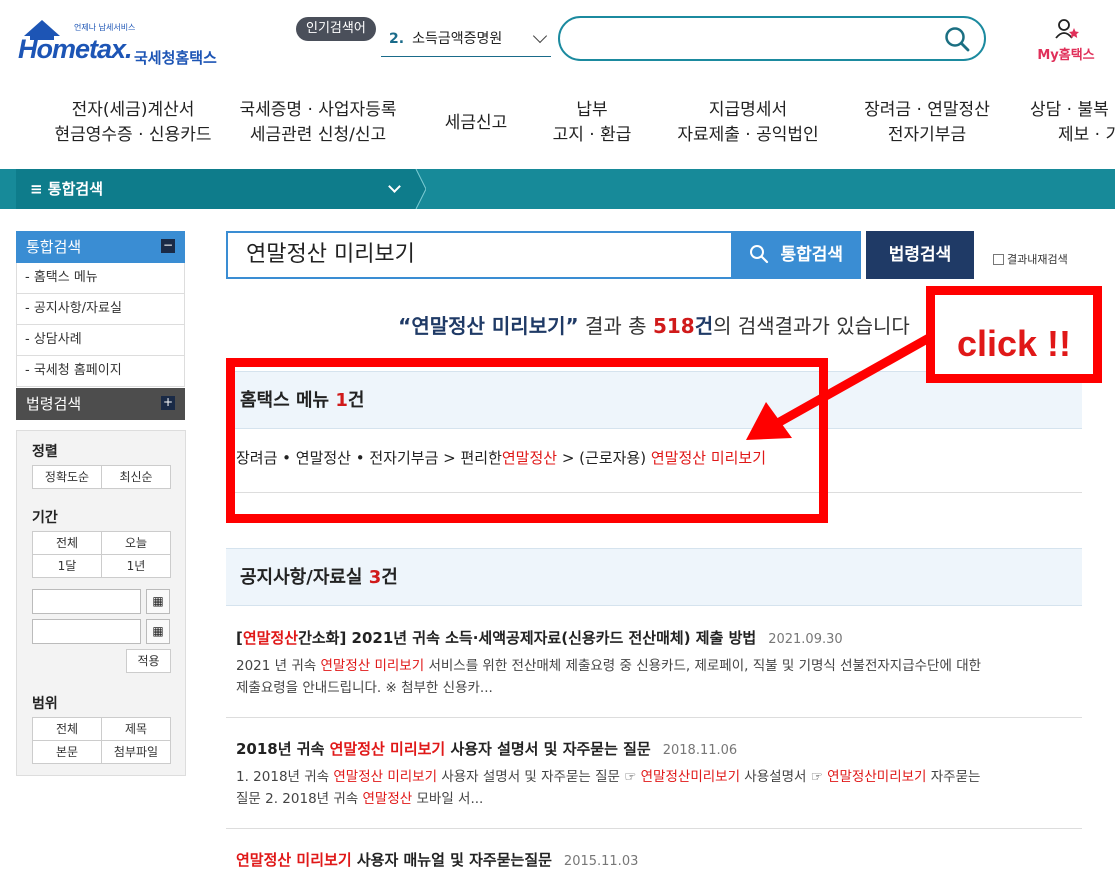  Describe the element at coordinates (168, 403) in the screenshot. I see `expand-icon: +` at that location.